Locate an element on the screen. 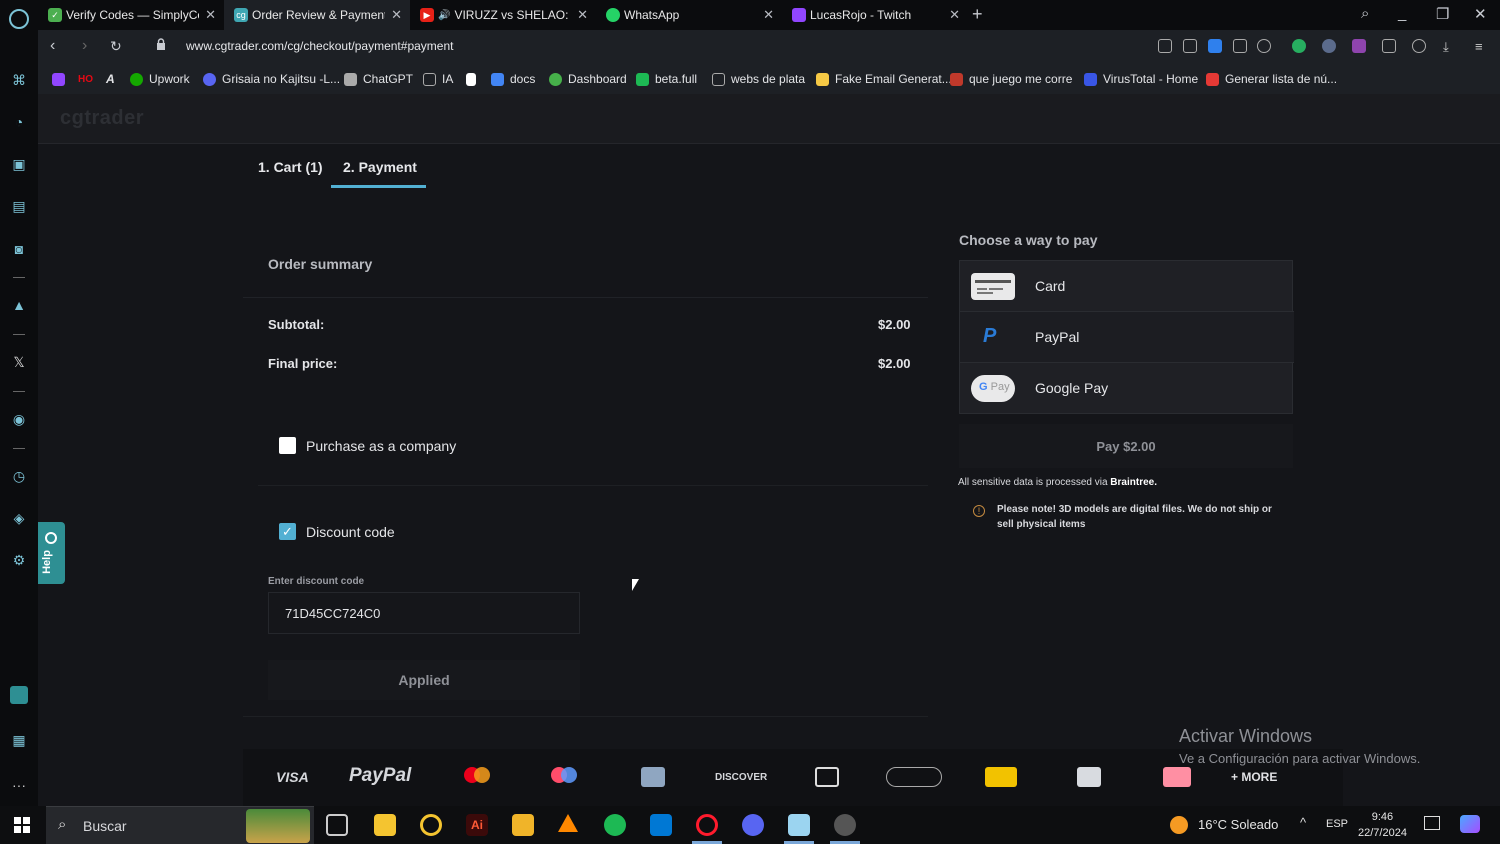 Image resolution: width=1500 pixels, height=844 pixels. help-tab: Help is located at coordinates (51, 553).